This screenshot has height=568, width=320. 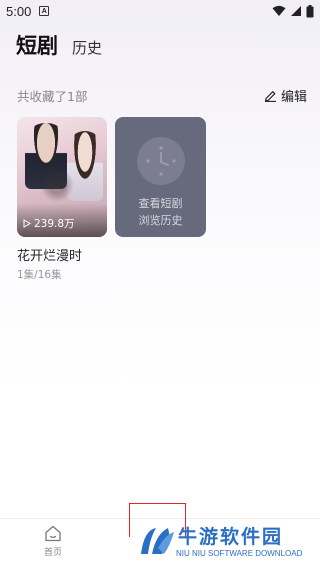 I want to click on poster-calligraphy, so click(x=57, y=185).